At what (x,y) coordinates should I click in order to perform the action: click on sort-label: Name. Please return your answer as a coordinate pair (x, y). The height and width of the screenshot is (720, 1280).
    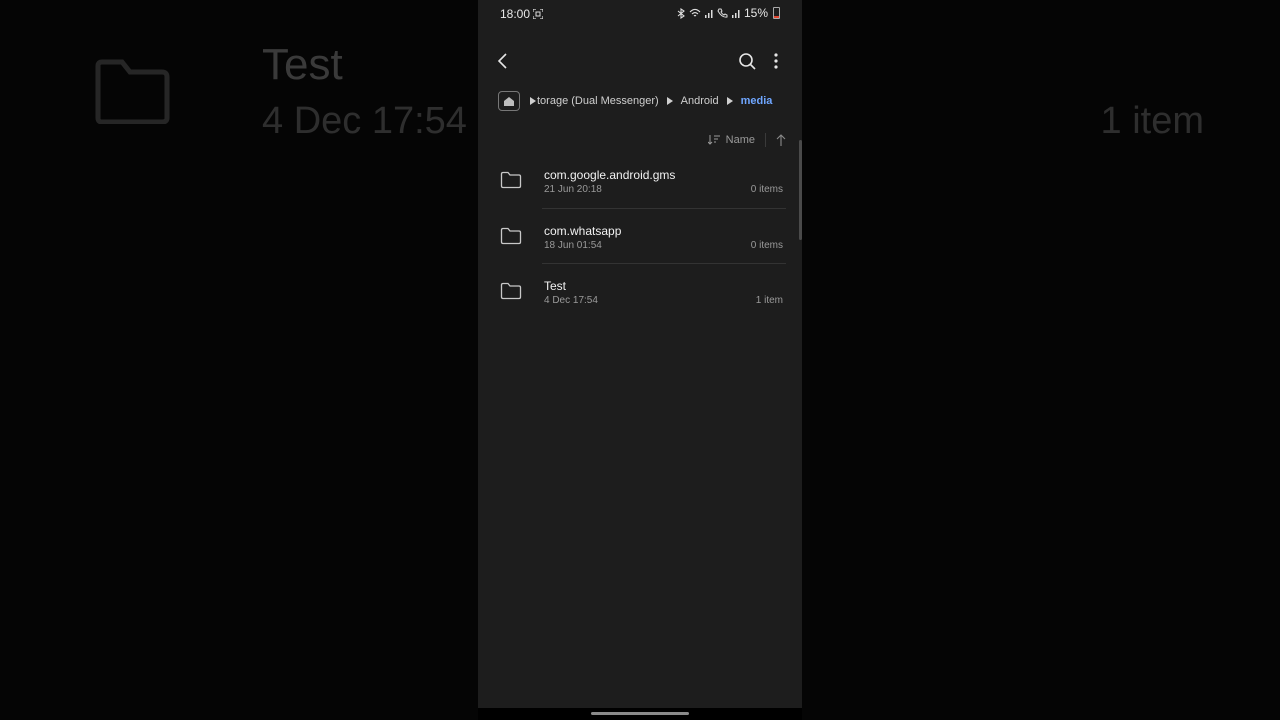
    Looking at the image, I should click on (740, 140).